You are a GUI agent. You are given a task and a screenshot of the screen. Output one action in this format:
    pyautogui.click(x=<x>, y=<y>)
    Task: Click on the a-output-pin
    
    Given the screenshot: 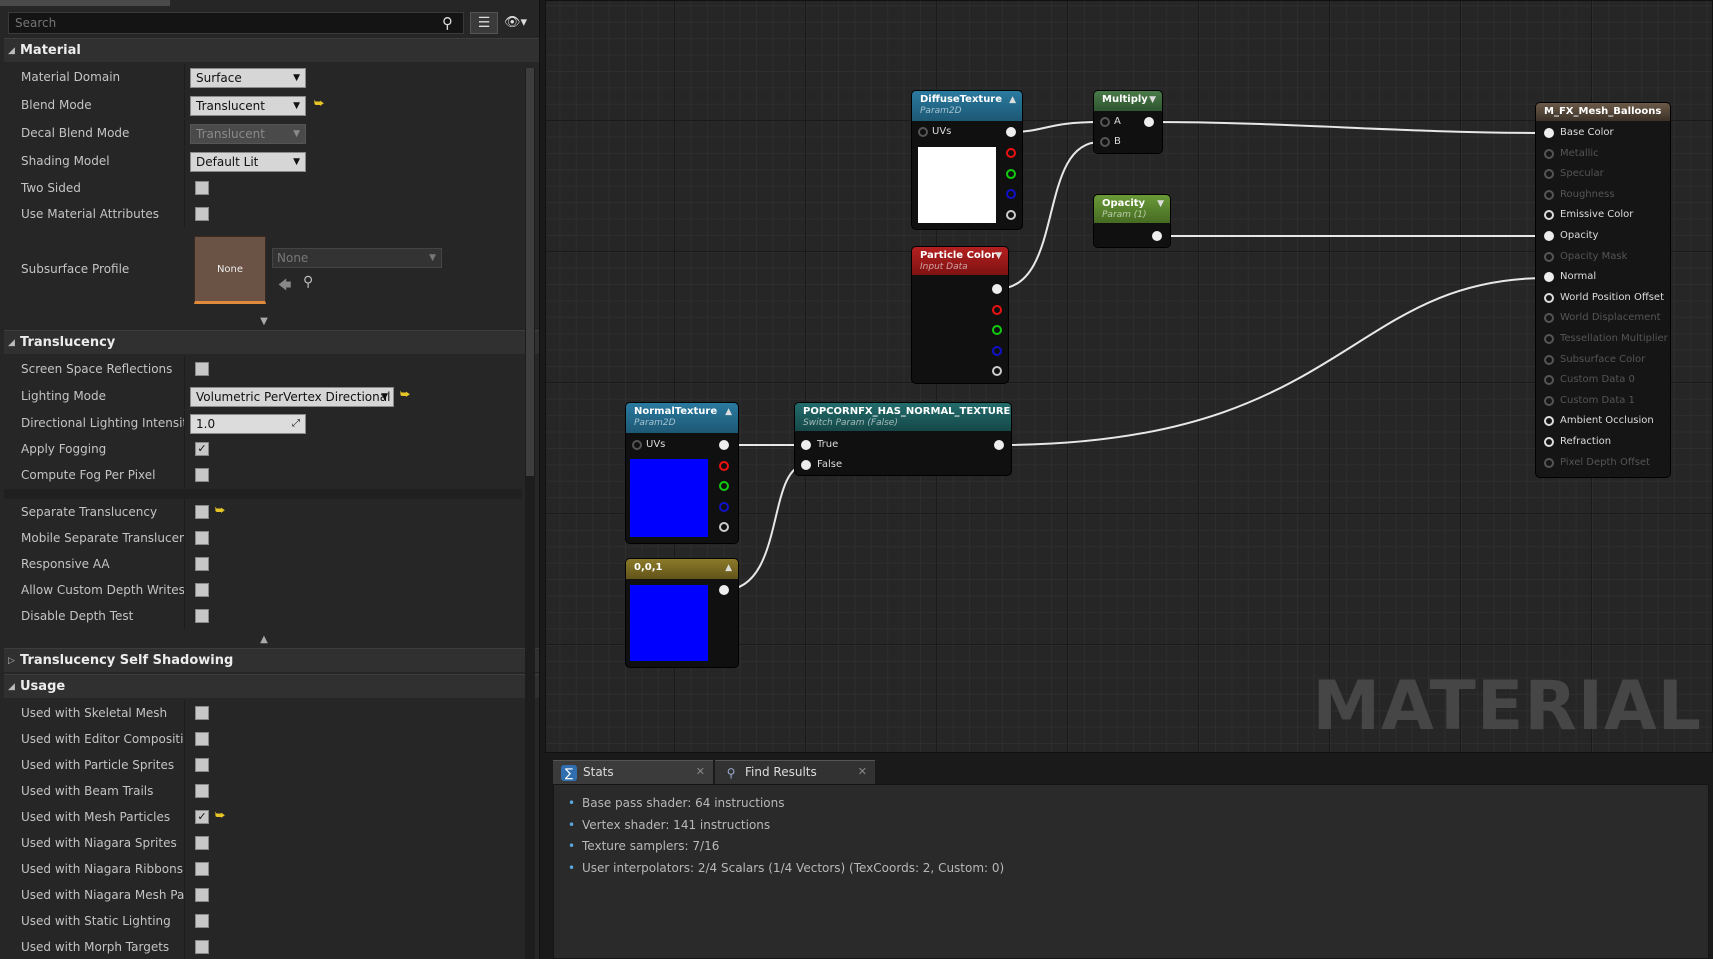 What is the action you would take?
    pyautogui.click(x=997, y=371)
    